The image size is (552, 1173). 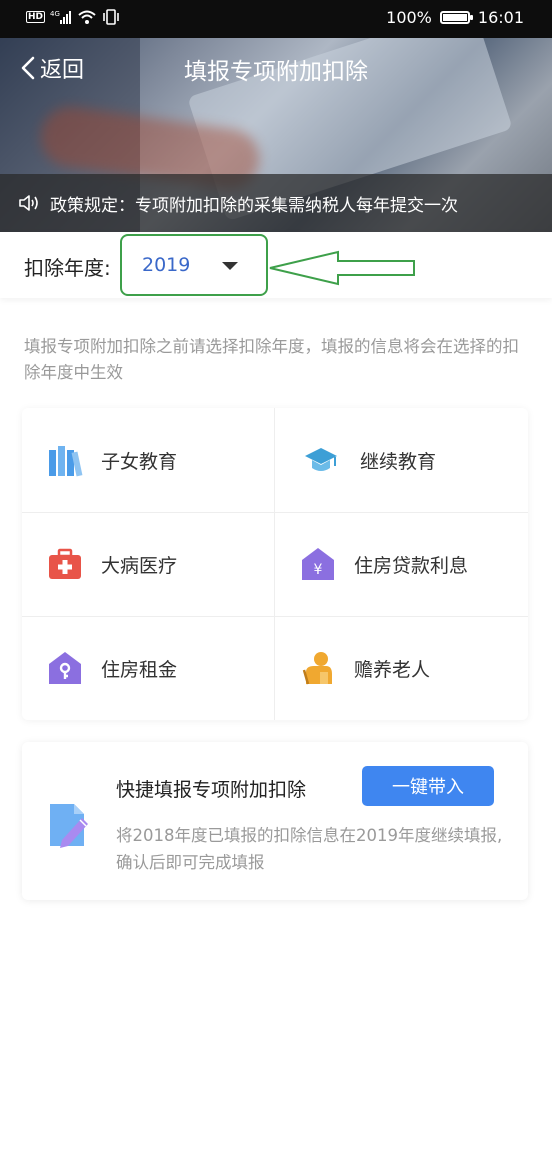 I want to click on year-label: 扣除年度:, so click(x=67, y=268).